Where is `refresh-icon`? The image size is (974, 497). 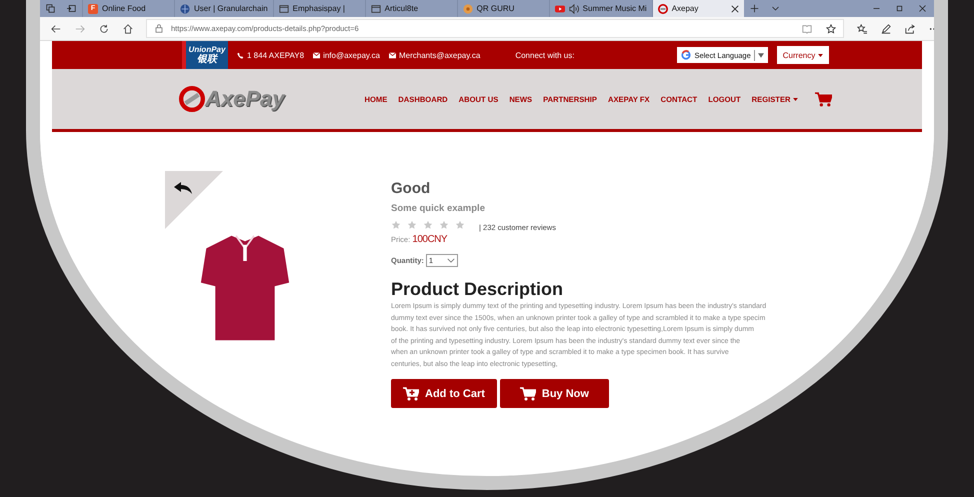
refresh-icon is located at coordinates (104, 29).